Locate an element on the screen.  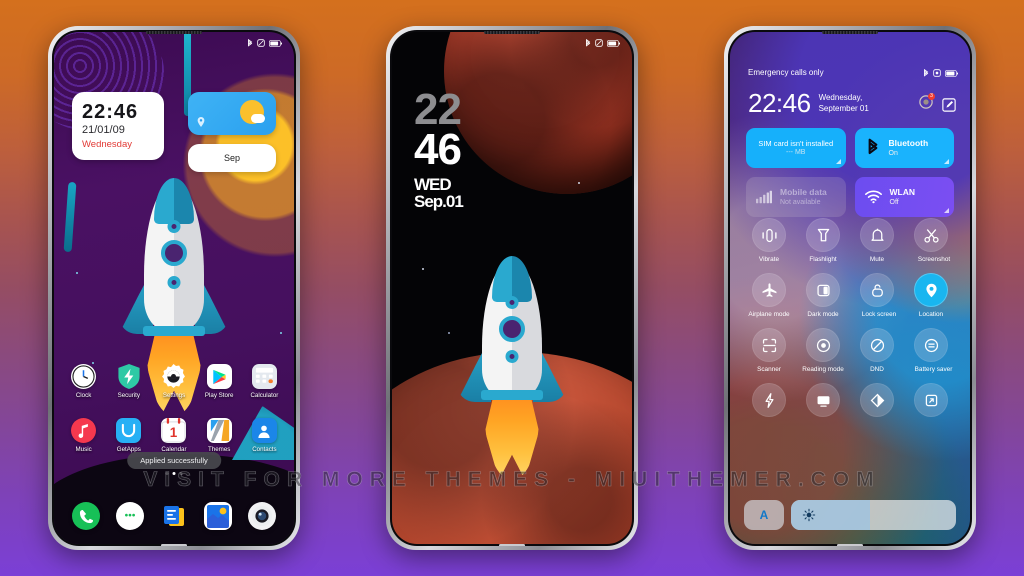
battery-icon is located at coordinates (951, 73).